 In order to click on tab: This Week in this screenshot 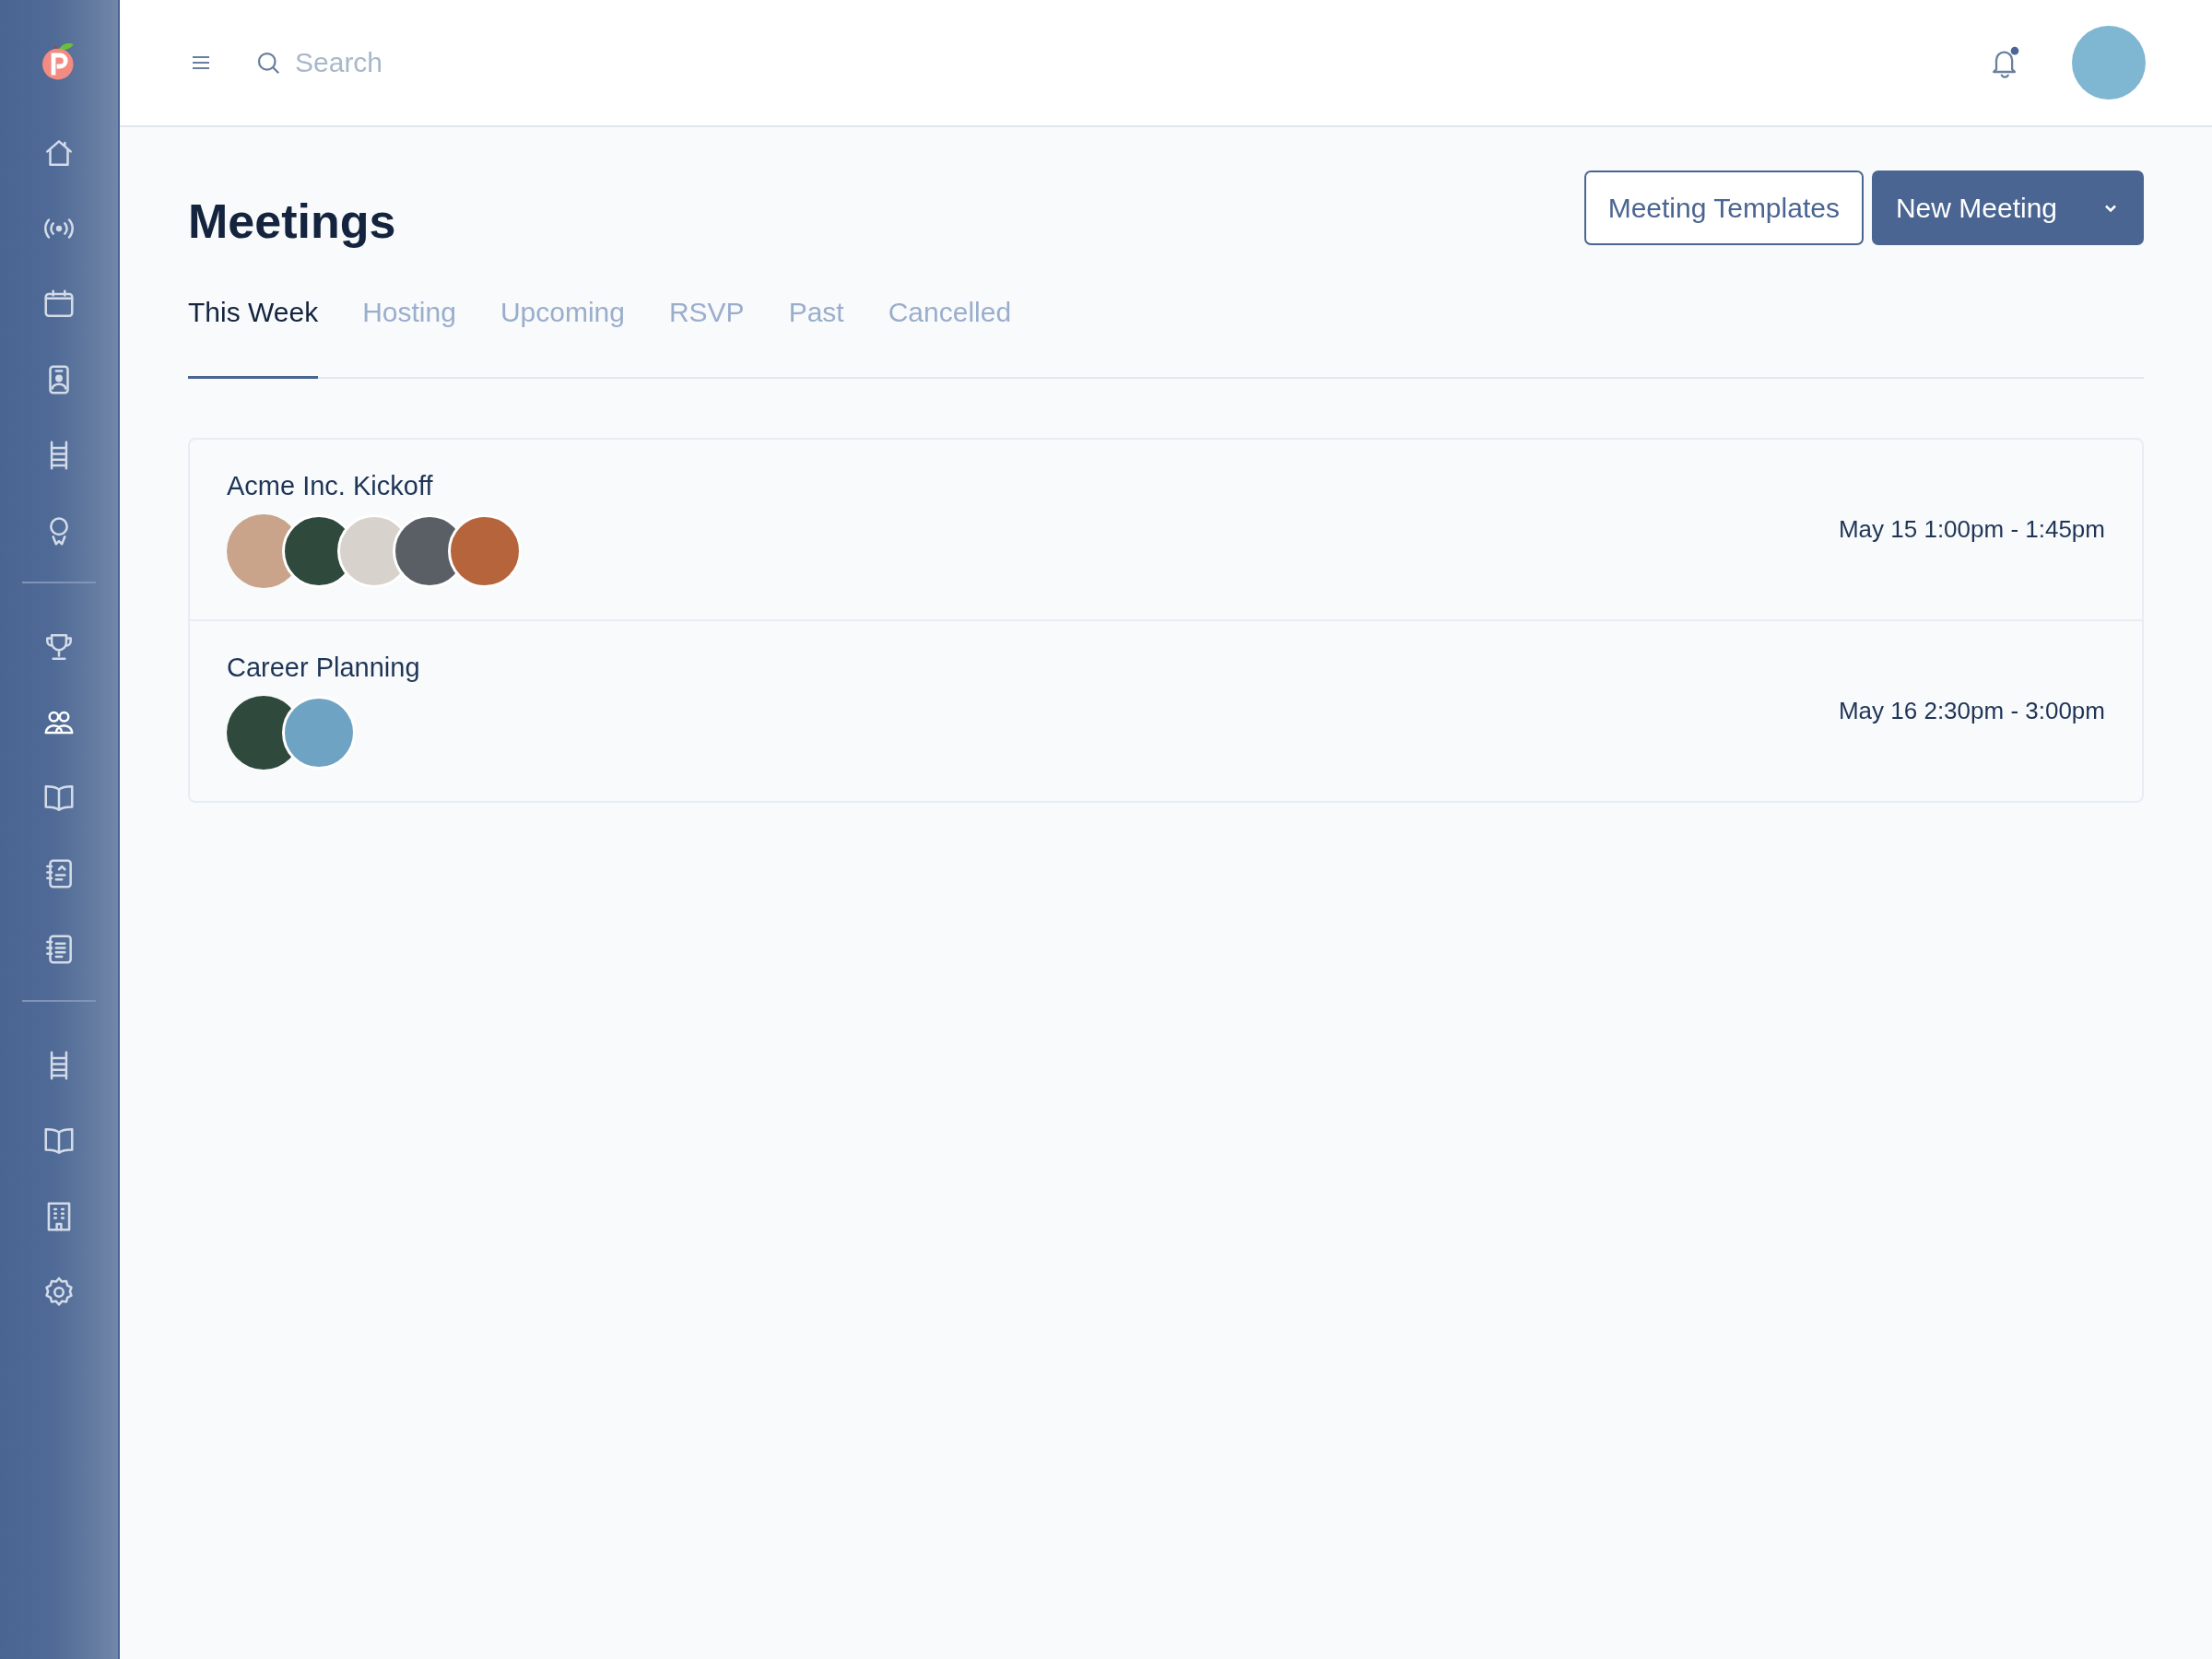, I will do `click(253, 327)`.